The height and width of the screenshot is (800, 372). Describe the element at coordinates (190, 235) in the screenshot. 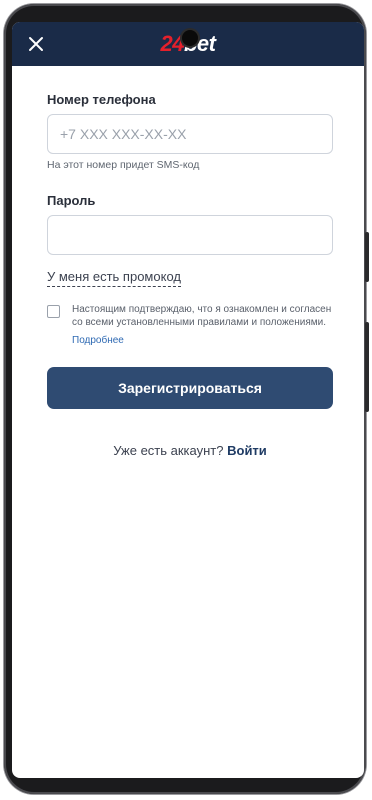

I see `password-input` at that location.